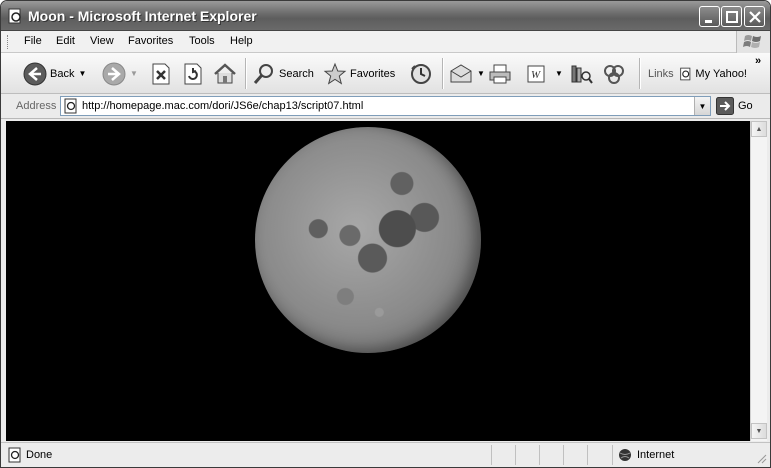  I want to click on search-button: Search, so click(283, 73).